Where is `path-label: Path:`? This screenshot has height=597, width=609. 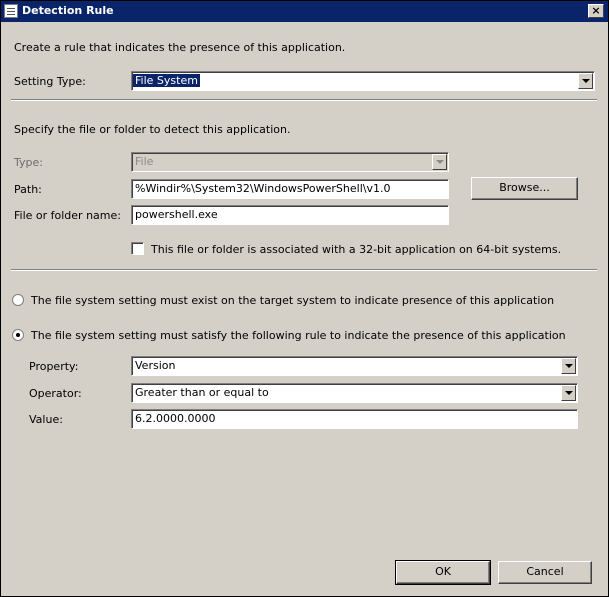
path-label: Path: is located at coordinates (28, 189).